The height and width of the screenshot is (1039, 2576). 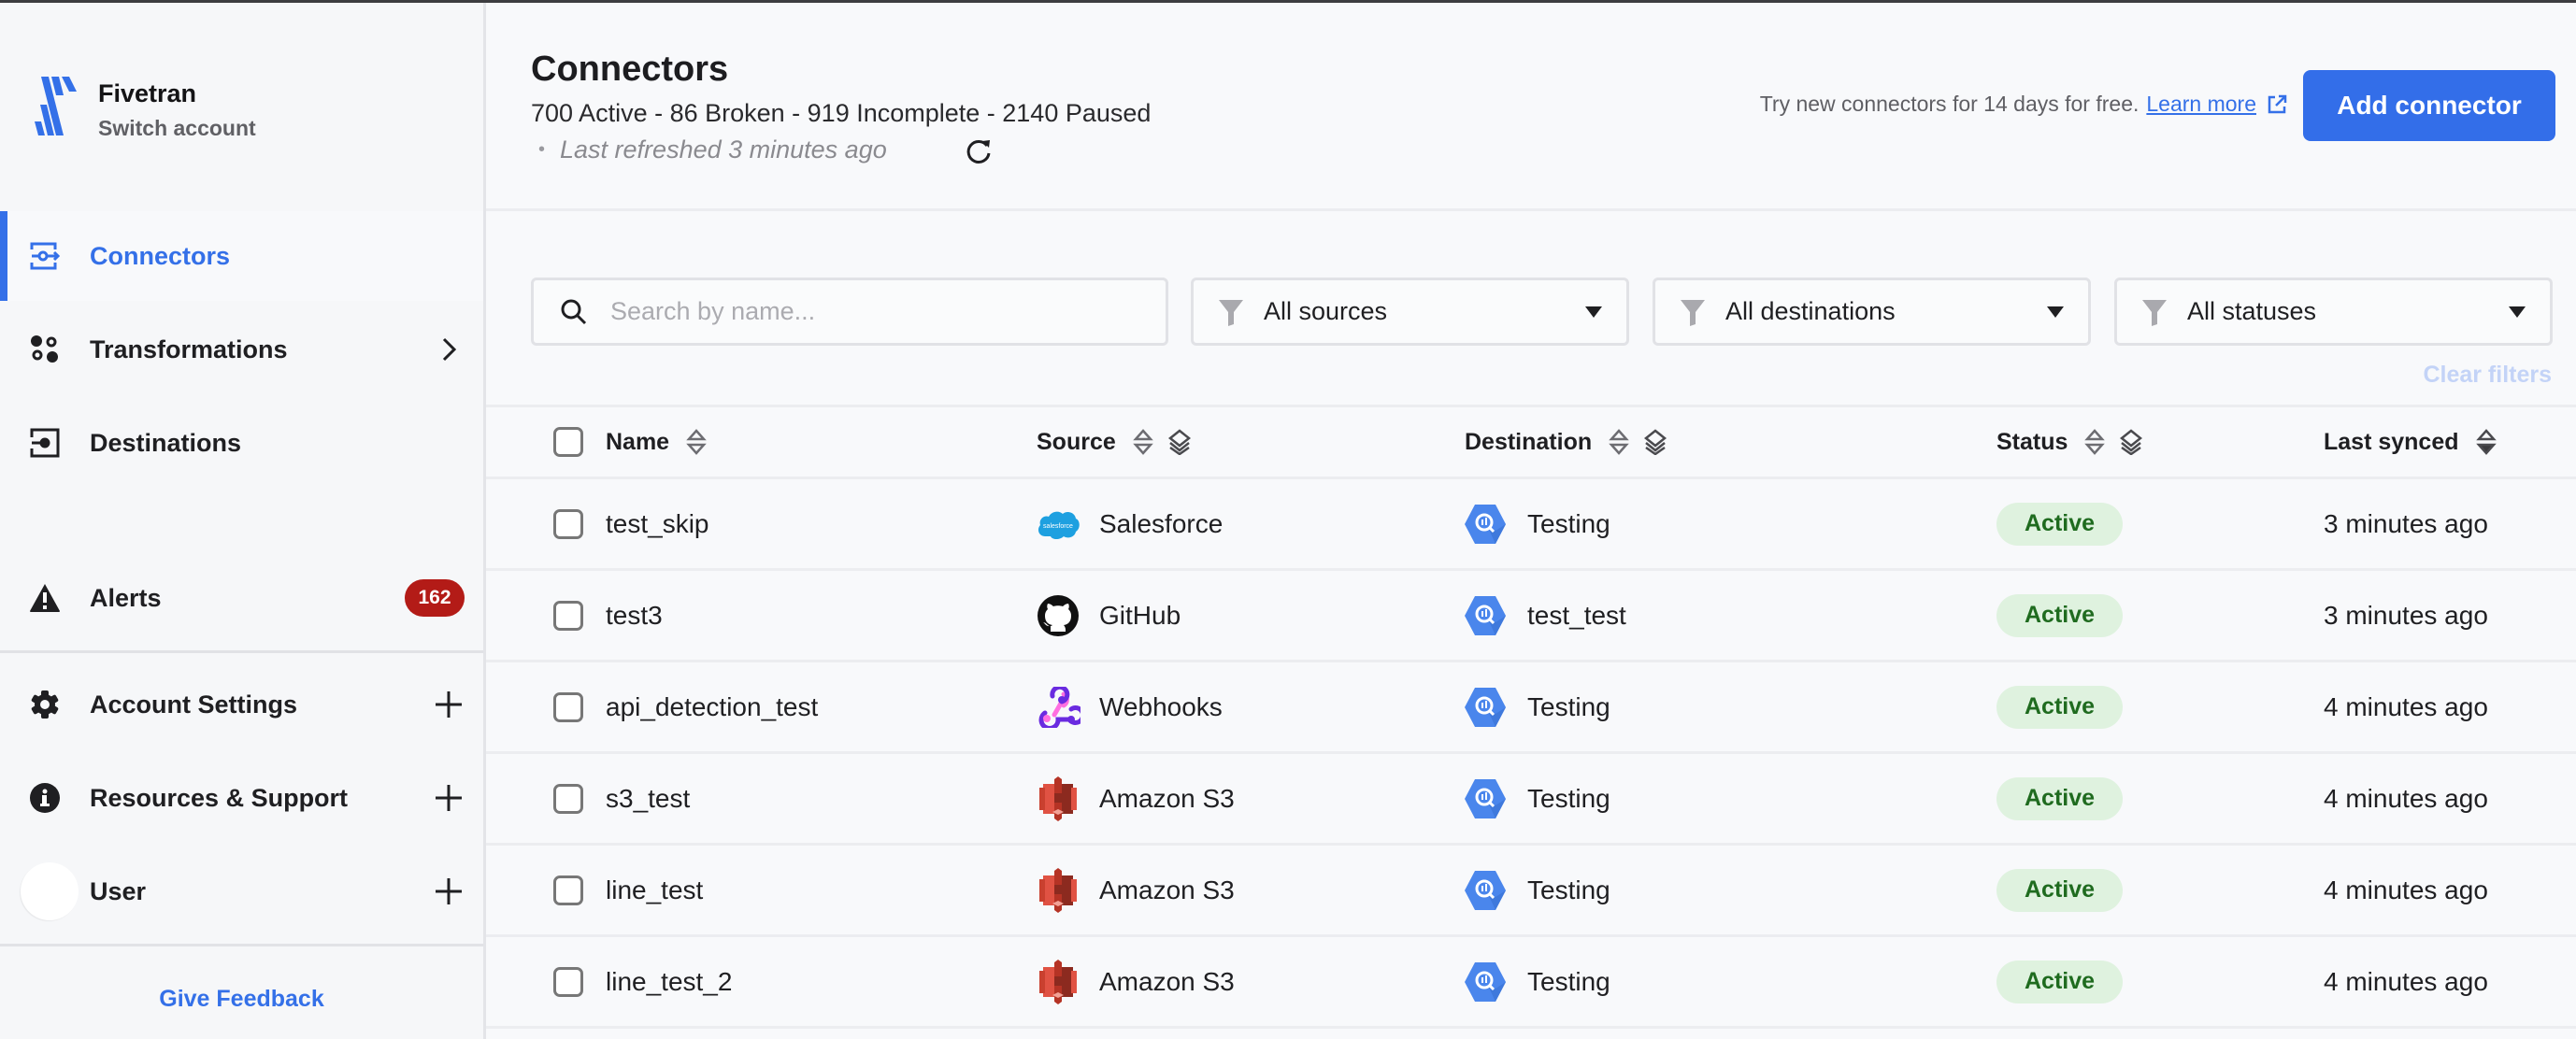 I want to click on connector-name: s3_test, so click(x=648, y=798).